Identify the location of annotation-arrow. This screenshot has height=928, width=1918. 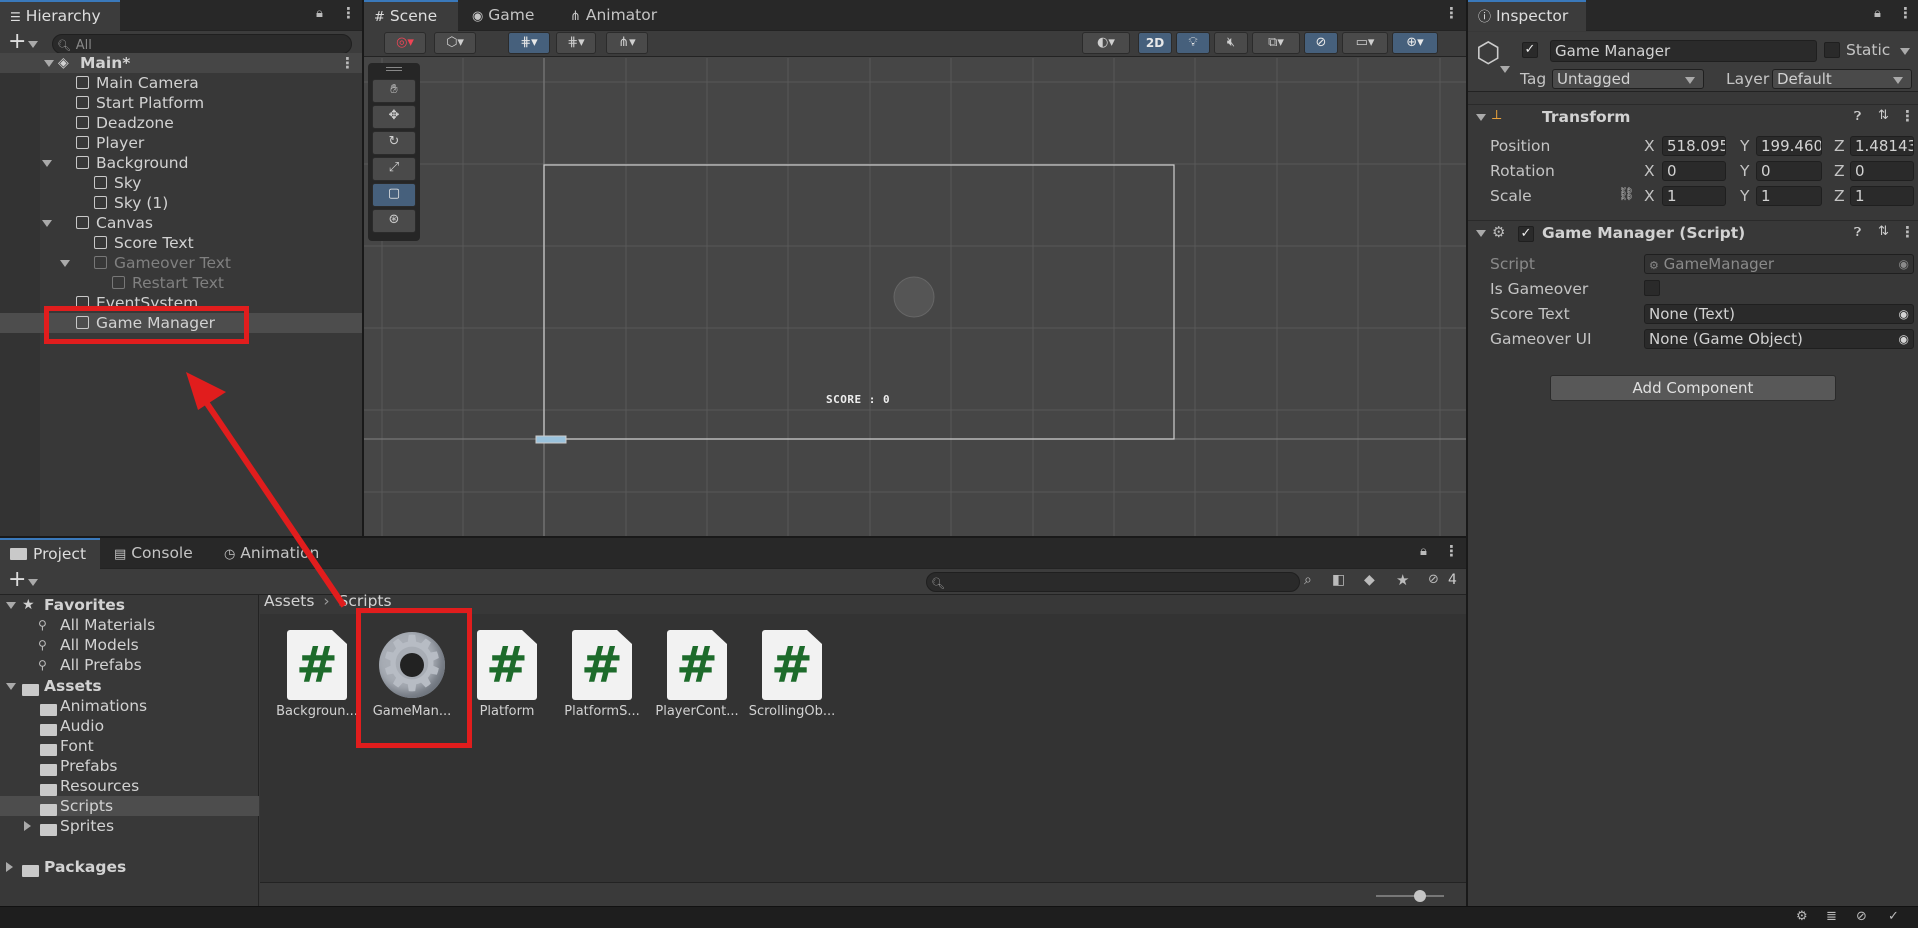
(266, 490).